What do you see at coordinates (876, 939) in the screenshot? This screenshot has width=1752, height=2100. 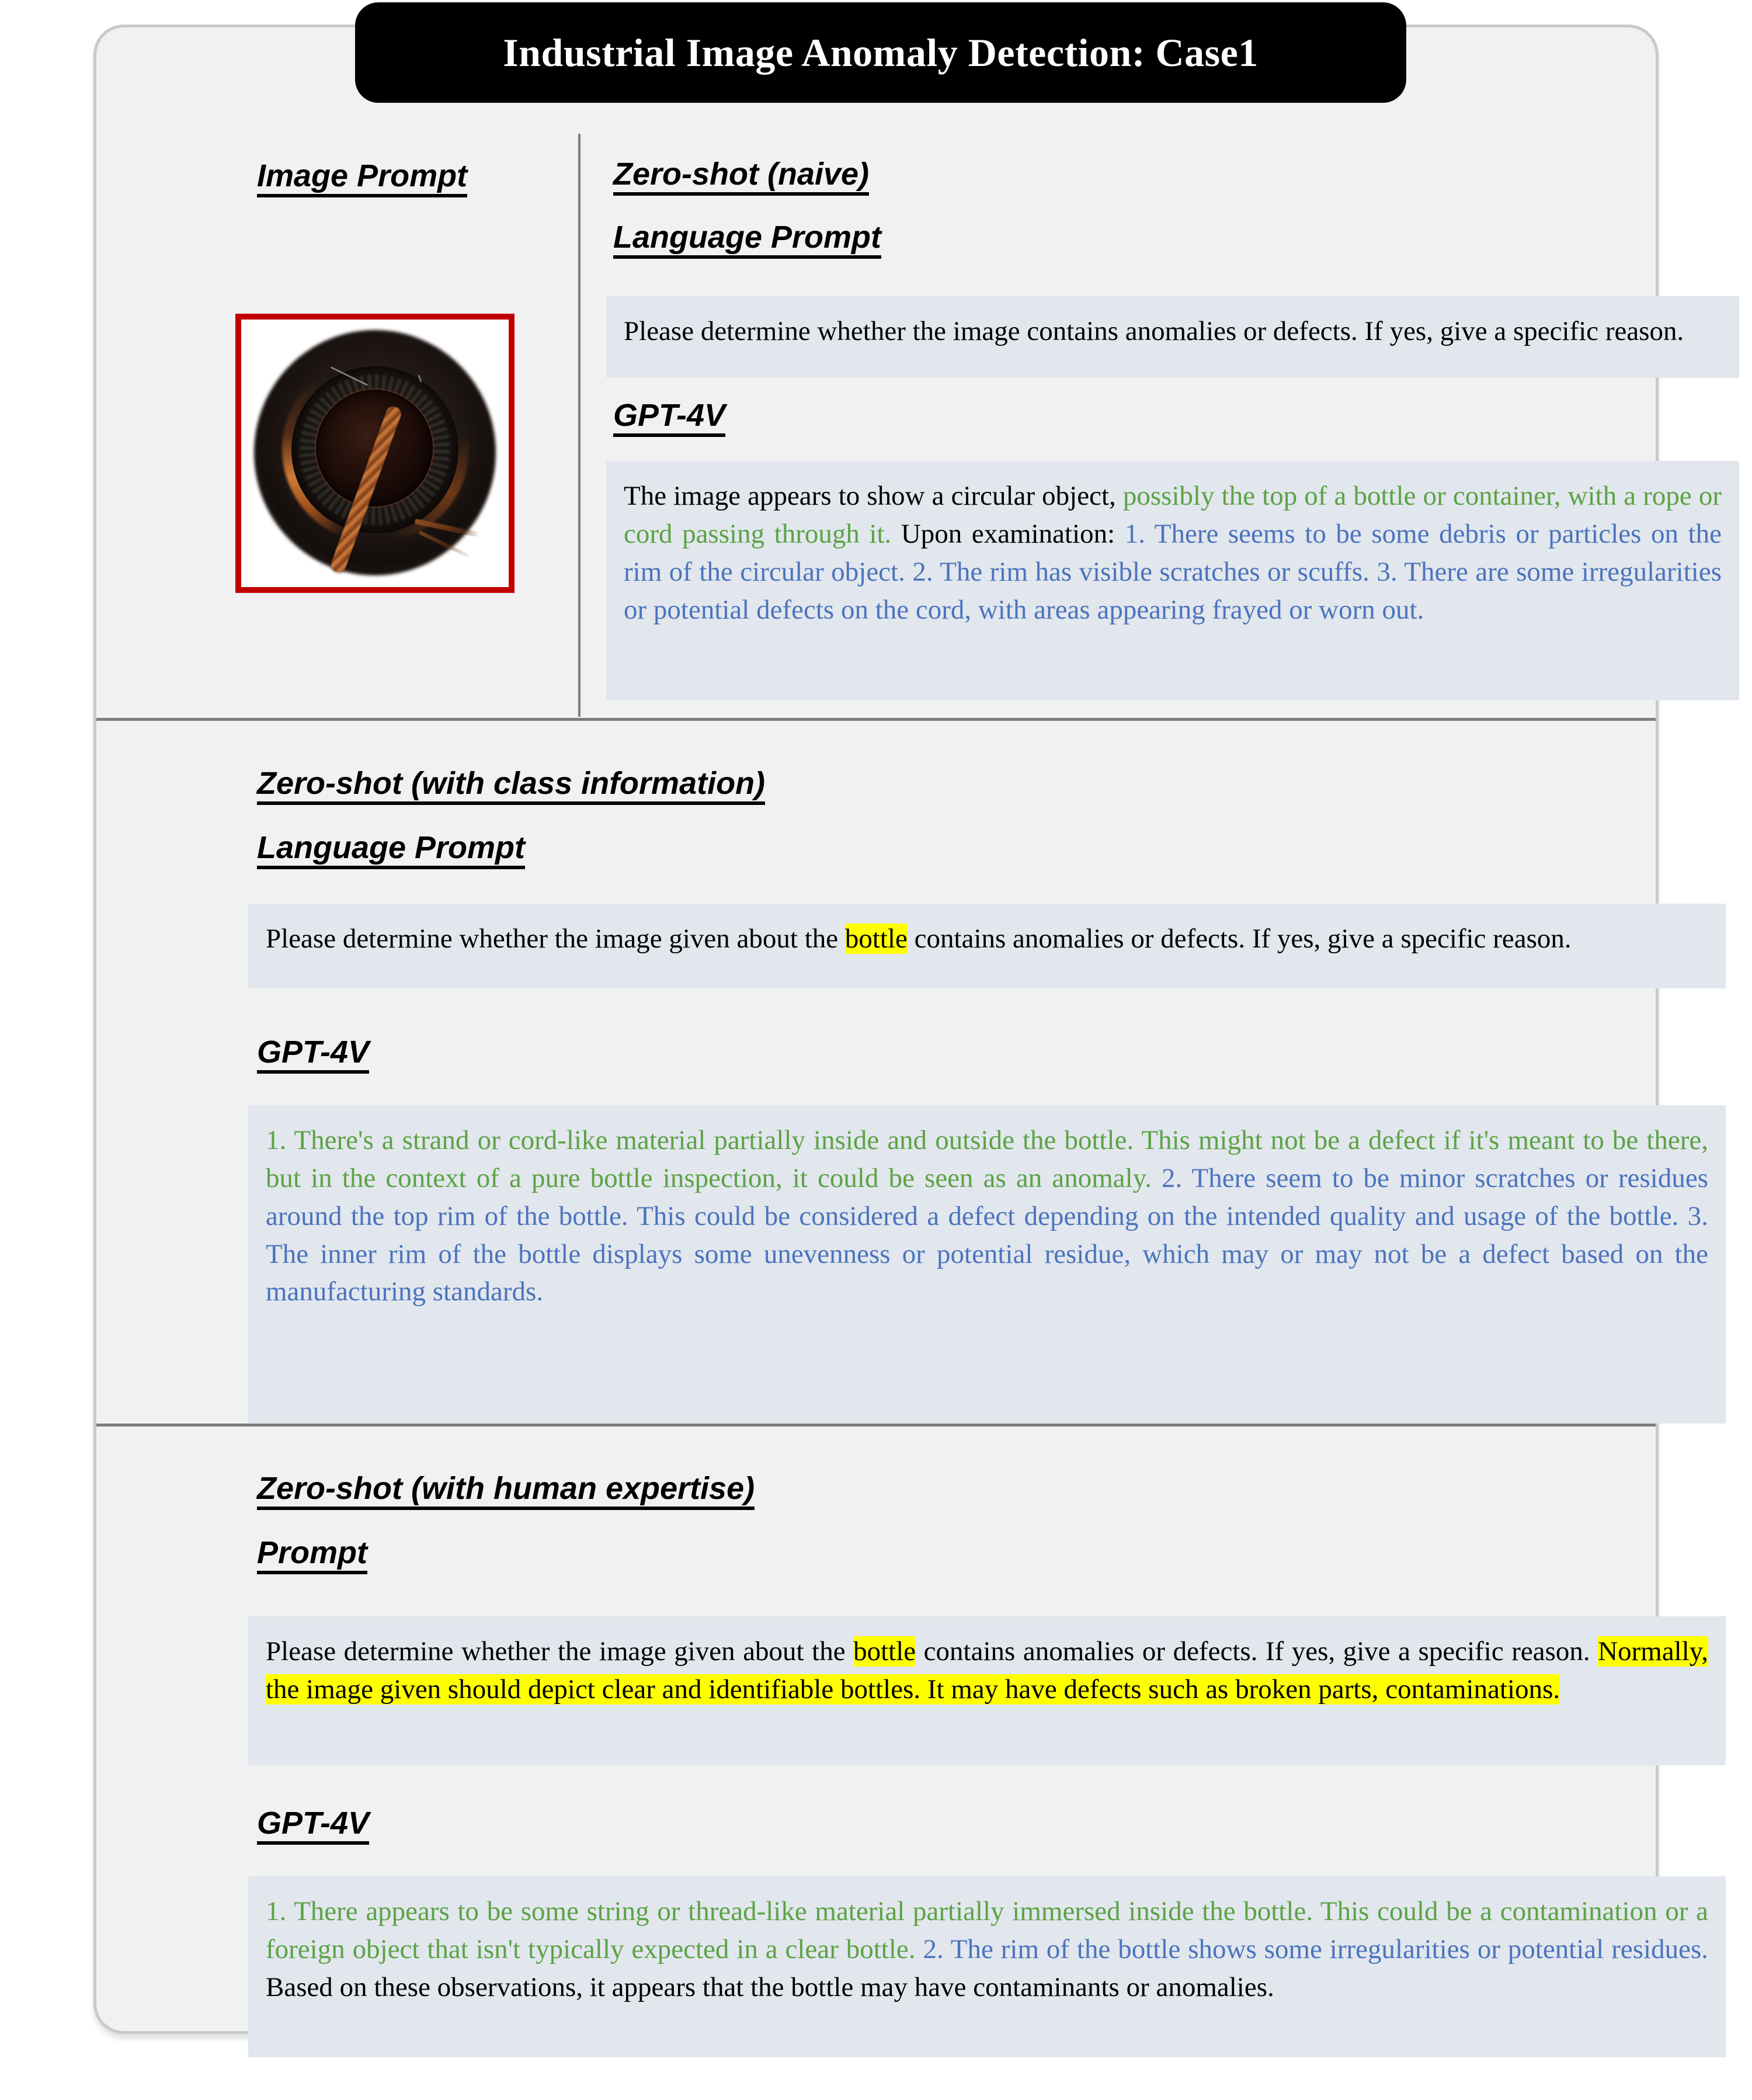 I see `classinfo-prompt-highlight: bottle` at bounding box center [876, 939].